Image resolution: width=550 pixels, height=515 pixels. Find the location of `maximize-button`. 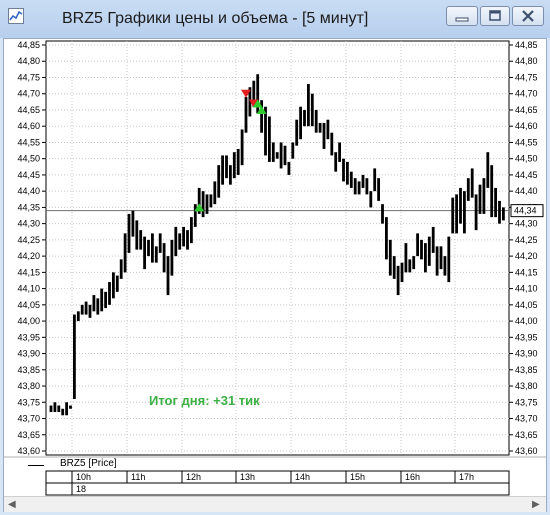

maximize-button is located at coordinates (495, 16).